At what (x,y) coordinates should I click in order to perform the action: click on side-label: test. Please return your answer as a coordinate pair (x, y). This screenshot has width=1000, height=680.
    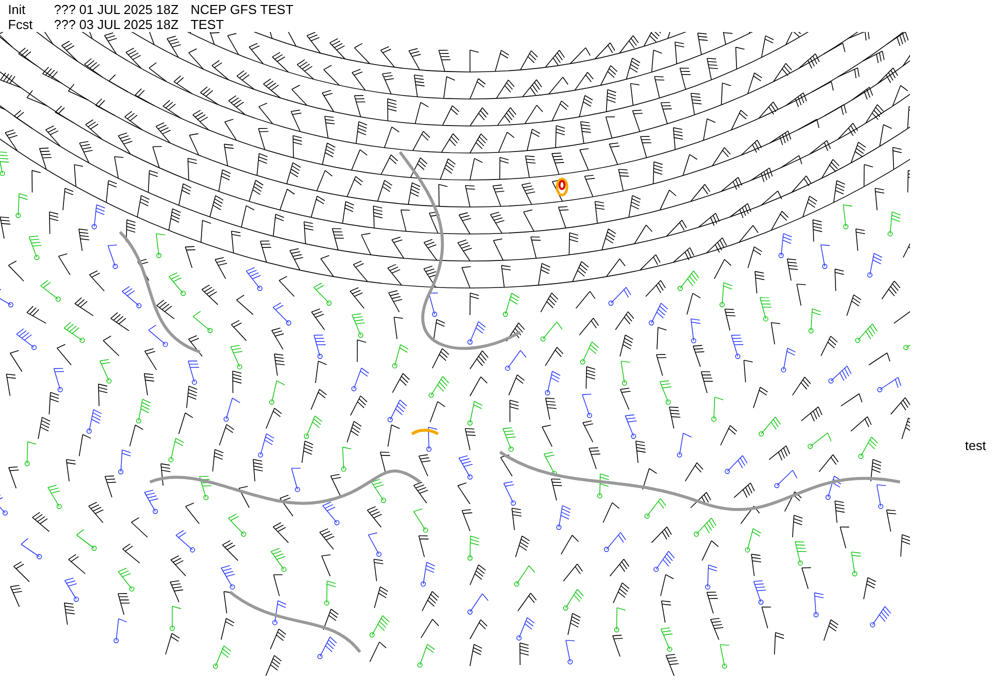
    Looking at the image, I should click on (975, 445).